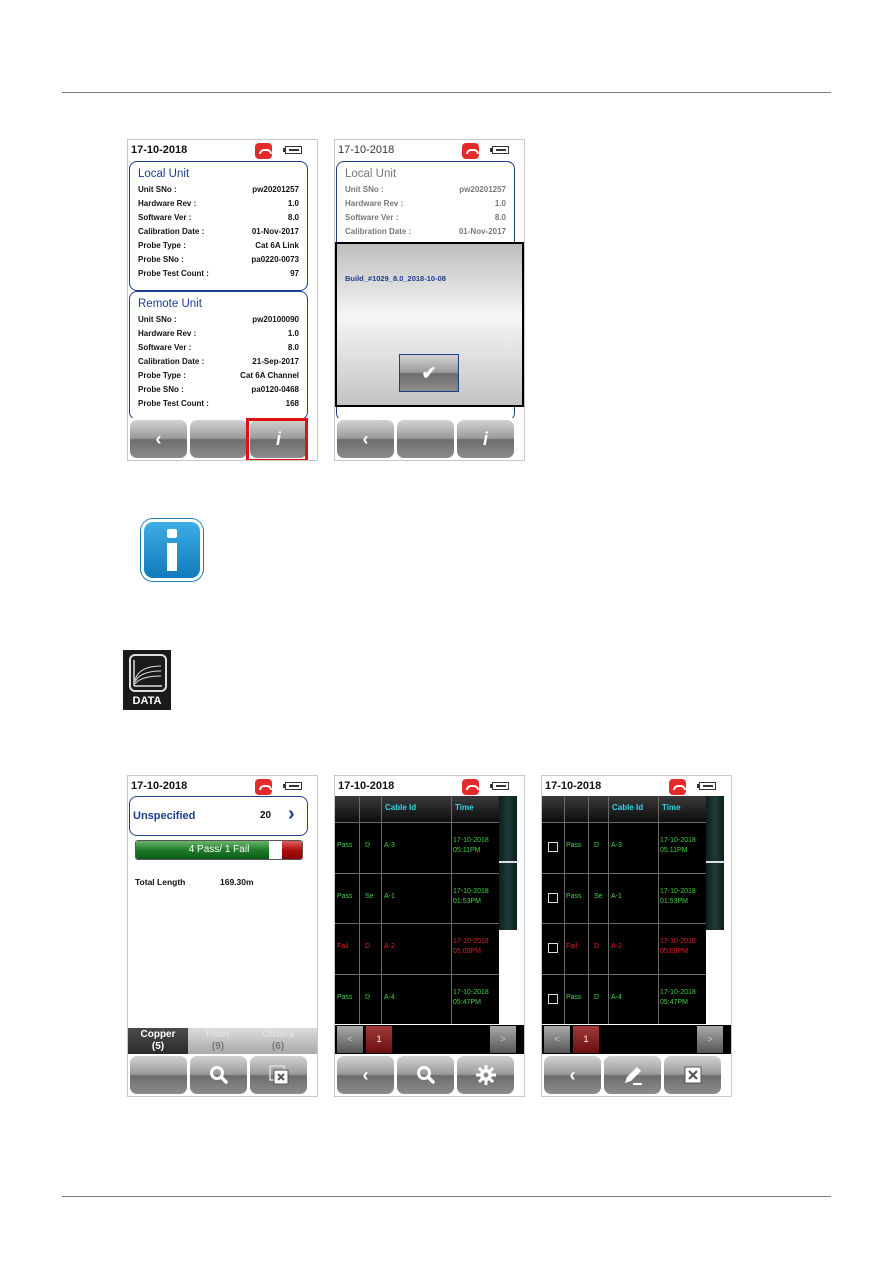 The height and width of the screenshot is (1263, 893). What do you see at coordinates (275, 259) in the screenshot?
I see `info-value: pa0220-0073` at bounding box center [275, 259].